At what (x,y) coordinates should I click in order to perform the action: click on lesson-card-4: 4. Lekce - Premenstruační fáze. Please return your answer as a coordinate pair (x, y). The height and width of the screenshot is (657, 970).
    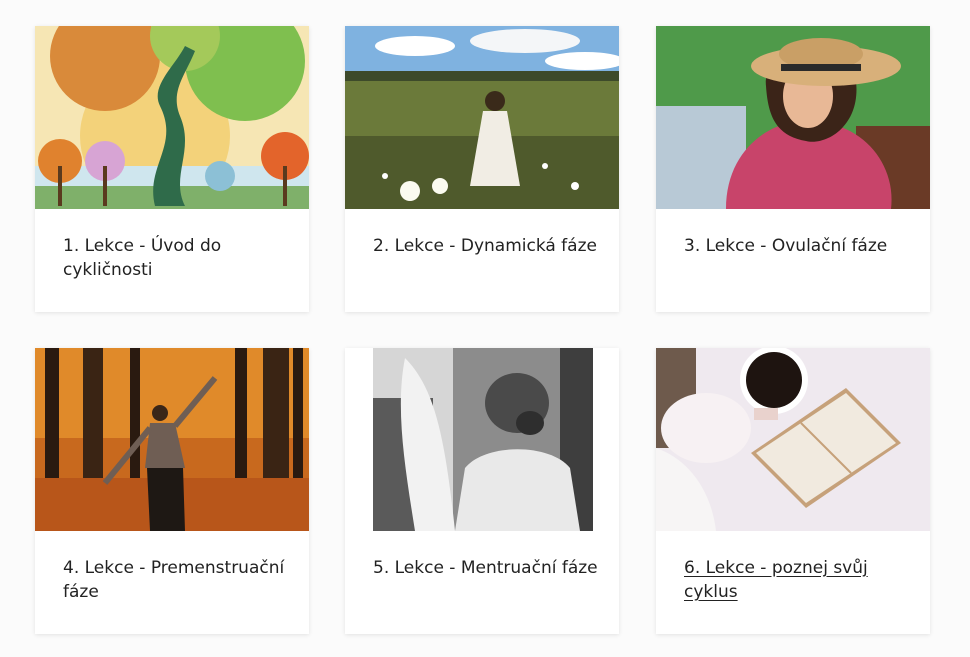
    Looking at the image, I should click on (172, 491).